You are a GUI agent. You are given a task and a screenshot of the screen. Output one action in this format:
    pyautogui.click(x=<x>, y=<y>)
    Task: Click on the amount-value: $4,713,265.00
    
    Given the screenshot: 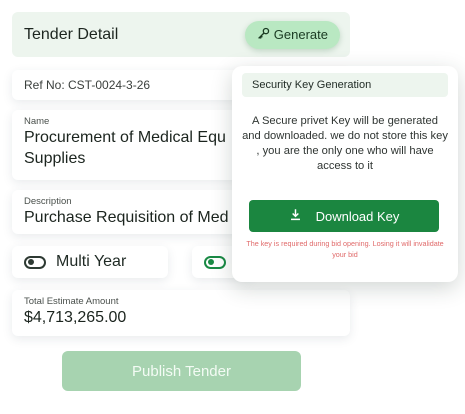 What is the action you would take?
    pyautogui.click(x=75, y=317)
    